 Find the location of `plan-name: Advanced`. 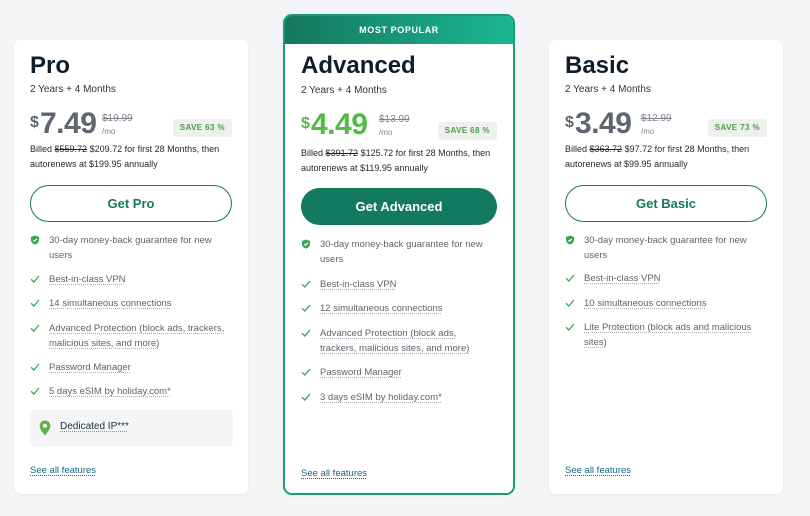

plan-name: Advanced is located at coordinates (358, 65).